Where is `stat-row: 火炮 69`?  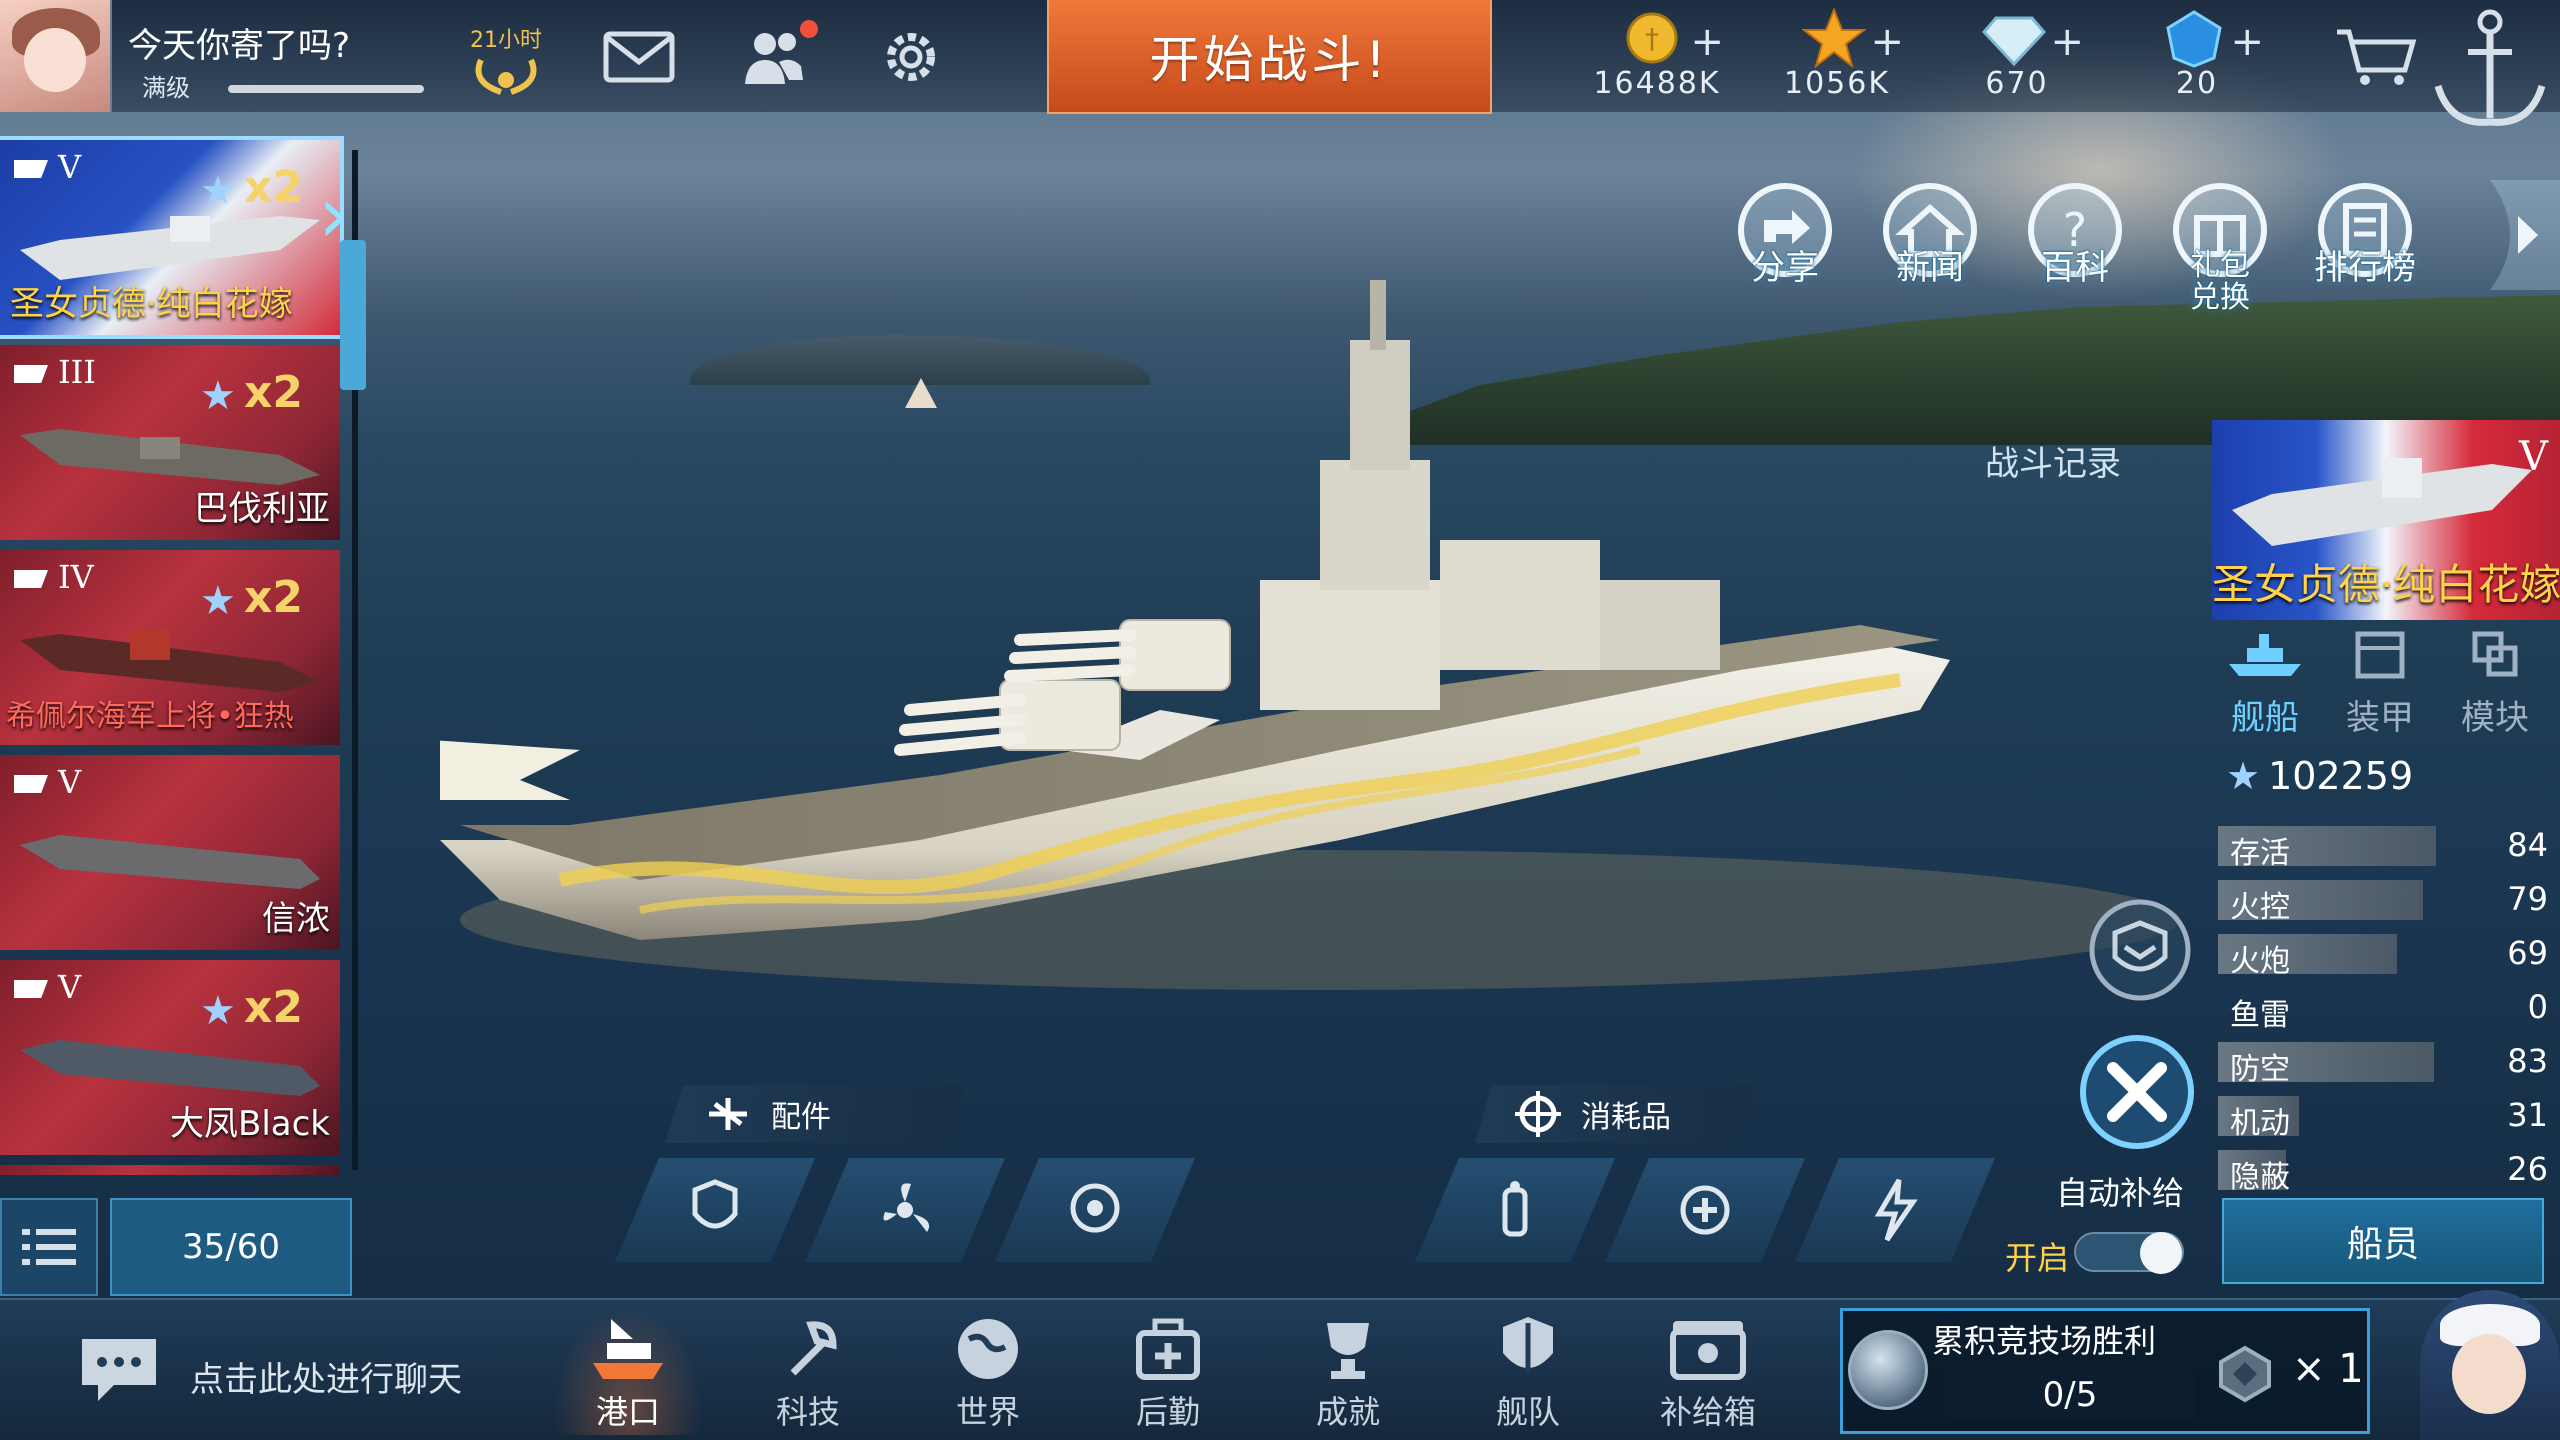
stat-row: 火炮 69 is located at coordinates (2383, 956).